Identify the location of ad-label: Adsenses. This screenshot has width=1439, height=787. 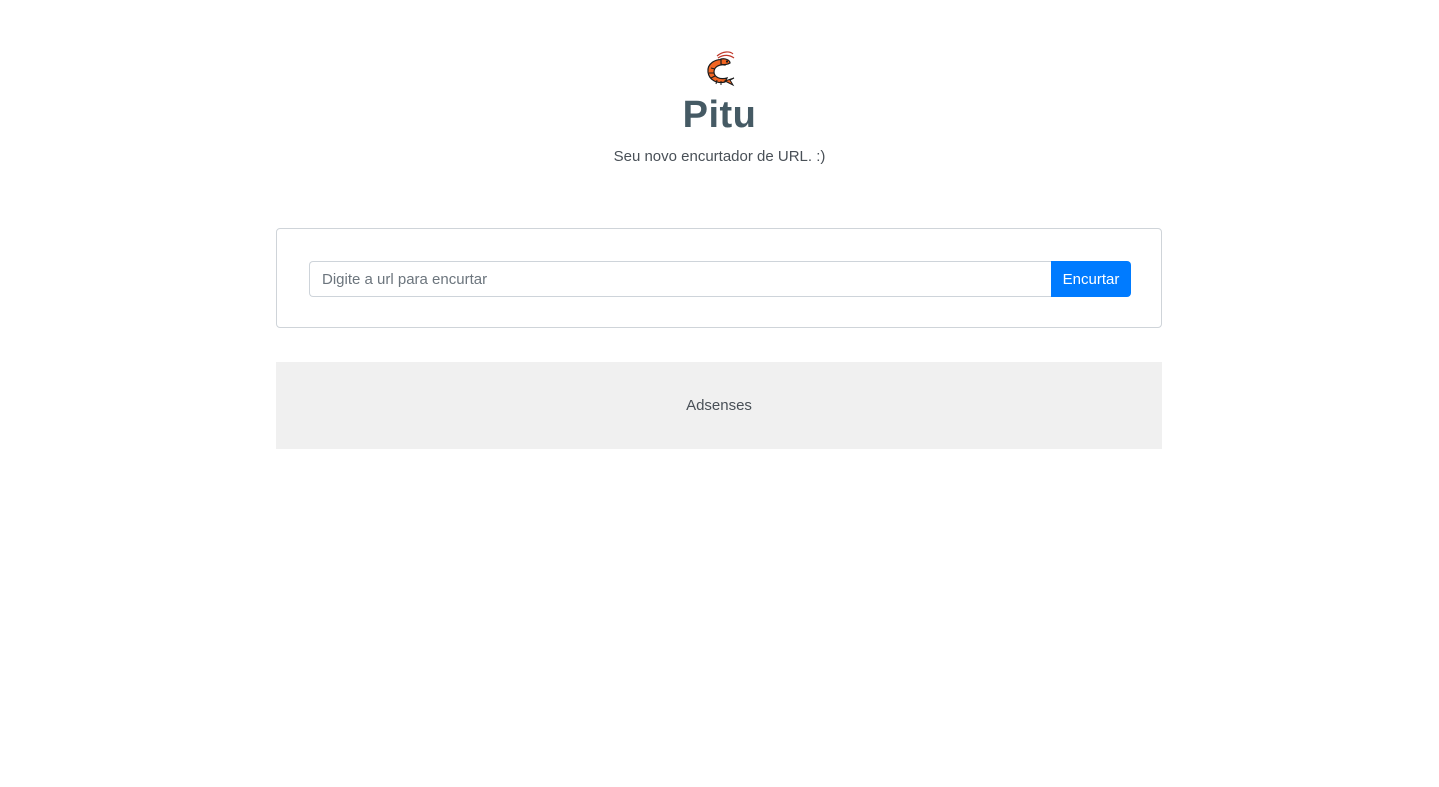
(719, 405).